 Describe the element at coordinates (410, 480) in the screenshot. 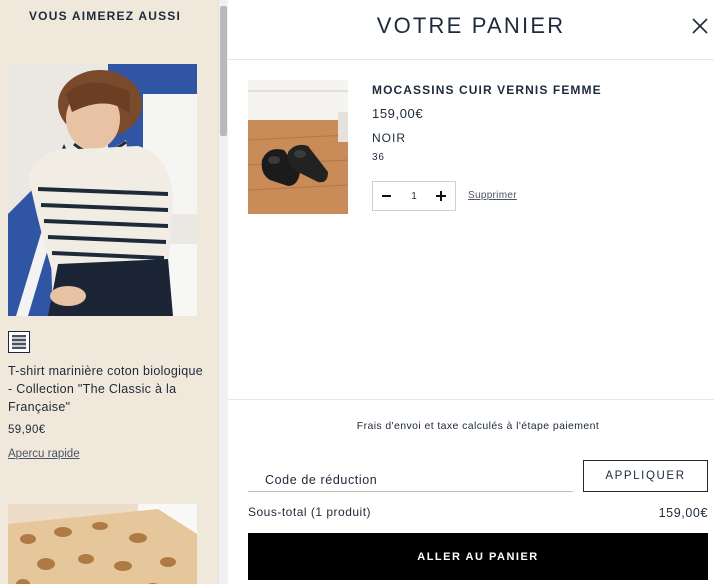

I see `promo-code-input` at that location.